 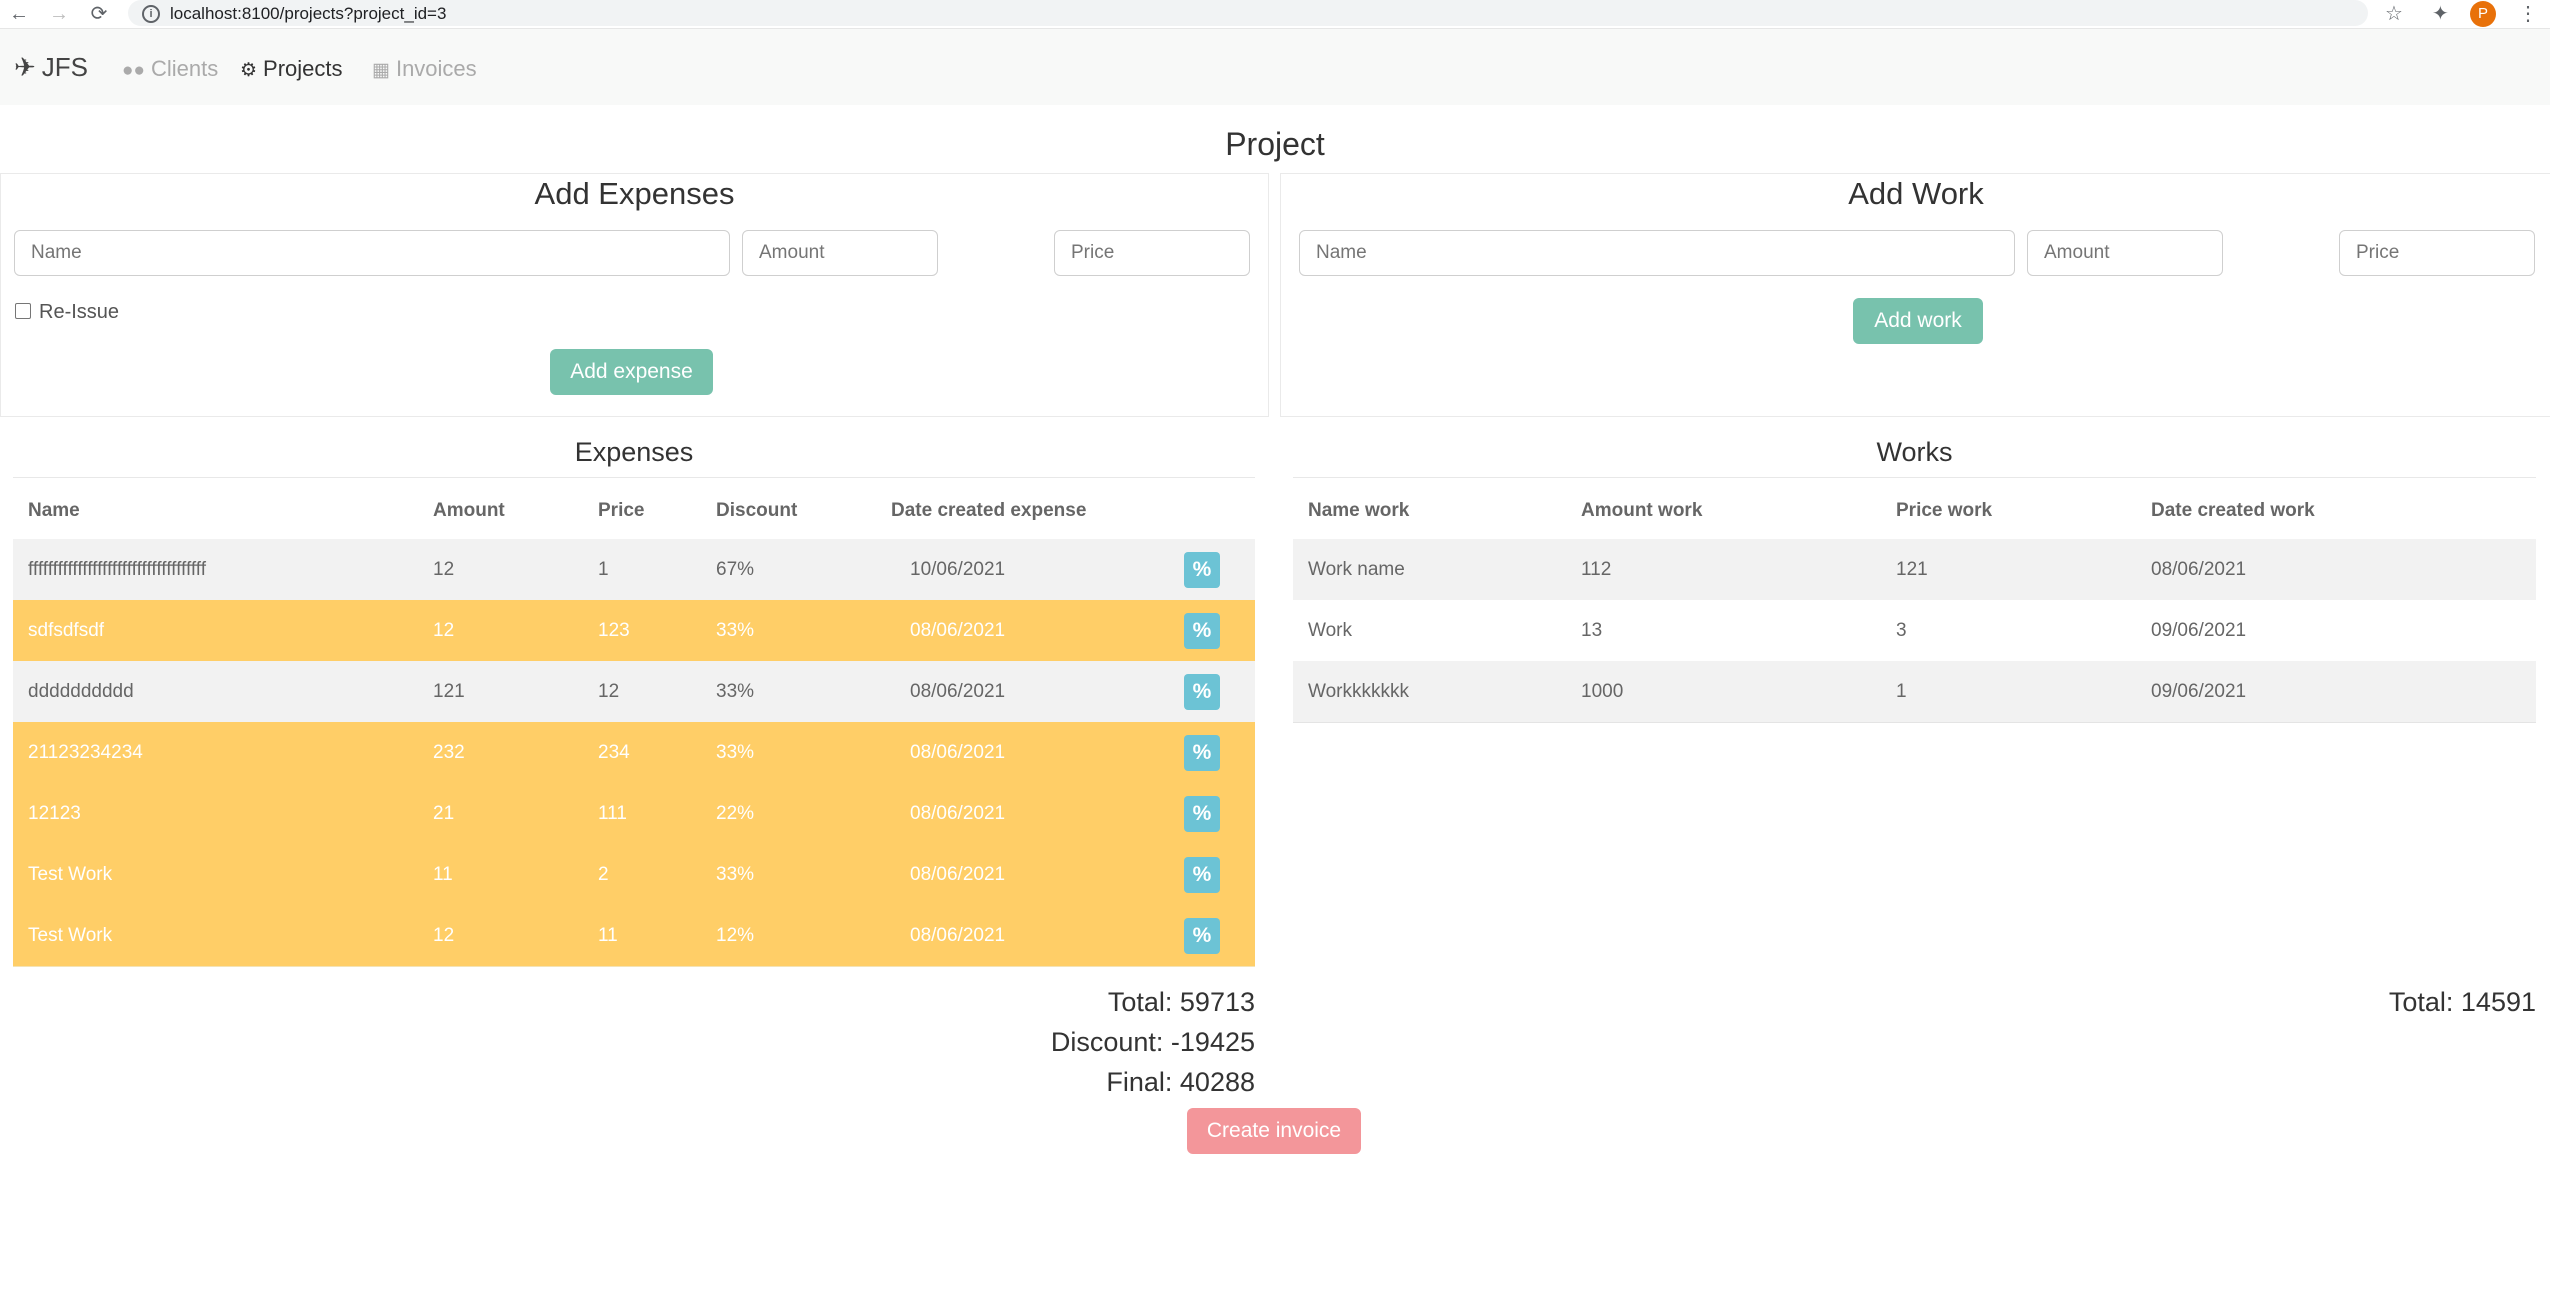 What do you see at coordinates (735, 569) in the screenshot?
I see `expense-discount-cell: 67%` at bounding box center [735, 569].